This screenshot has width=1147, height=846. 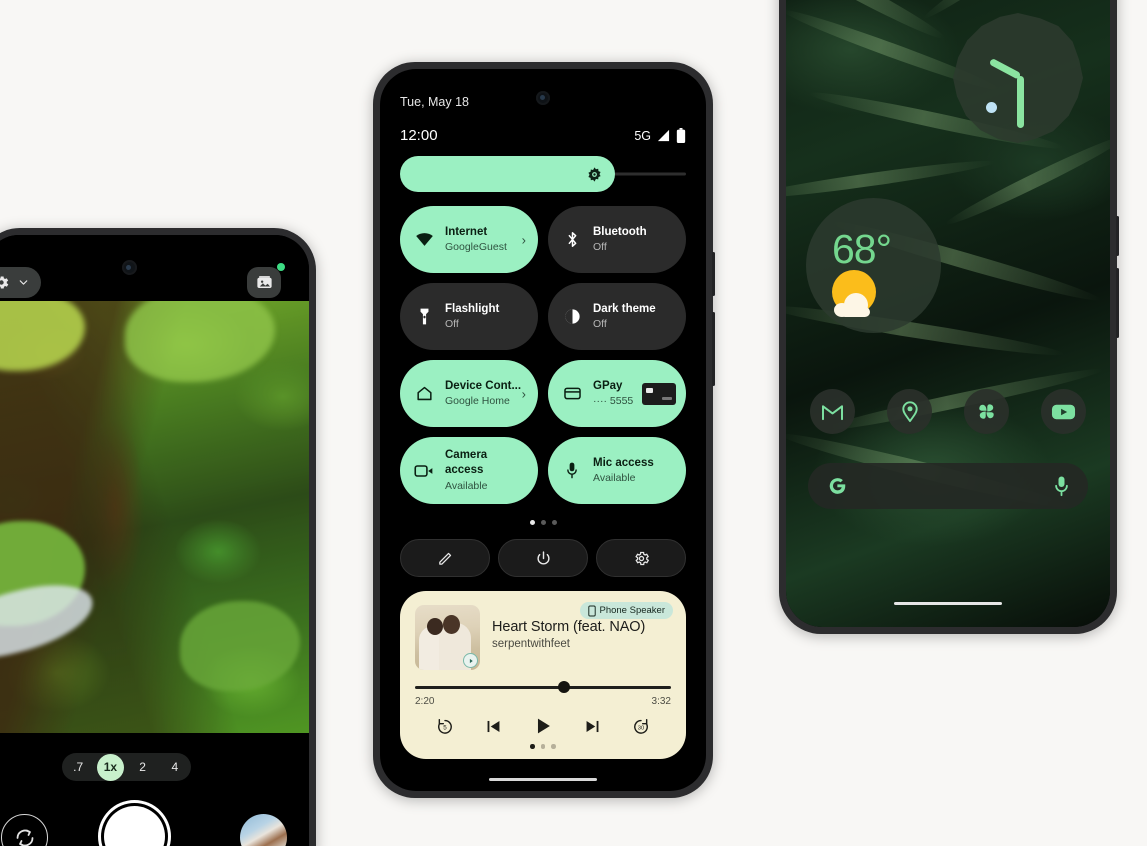 What do you see at coordinates (543, 135) in the screenshot?
I see `status-bar: 12:00 5G` at bounding box center [543, 135].